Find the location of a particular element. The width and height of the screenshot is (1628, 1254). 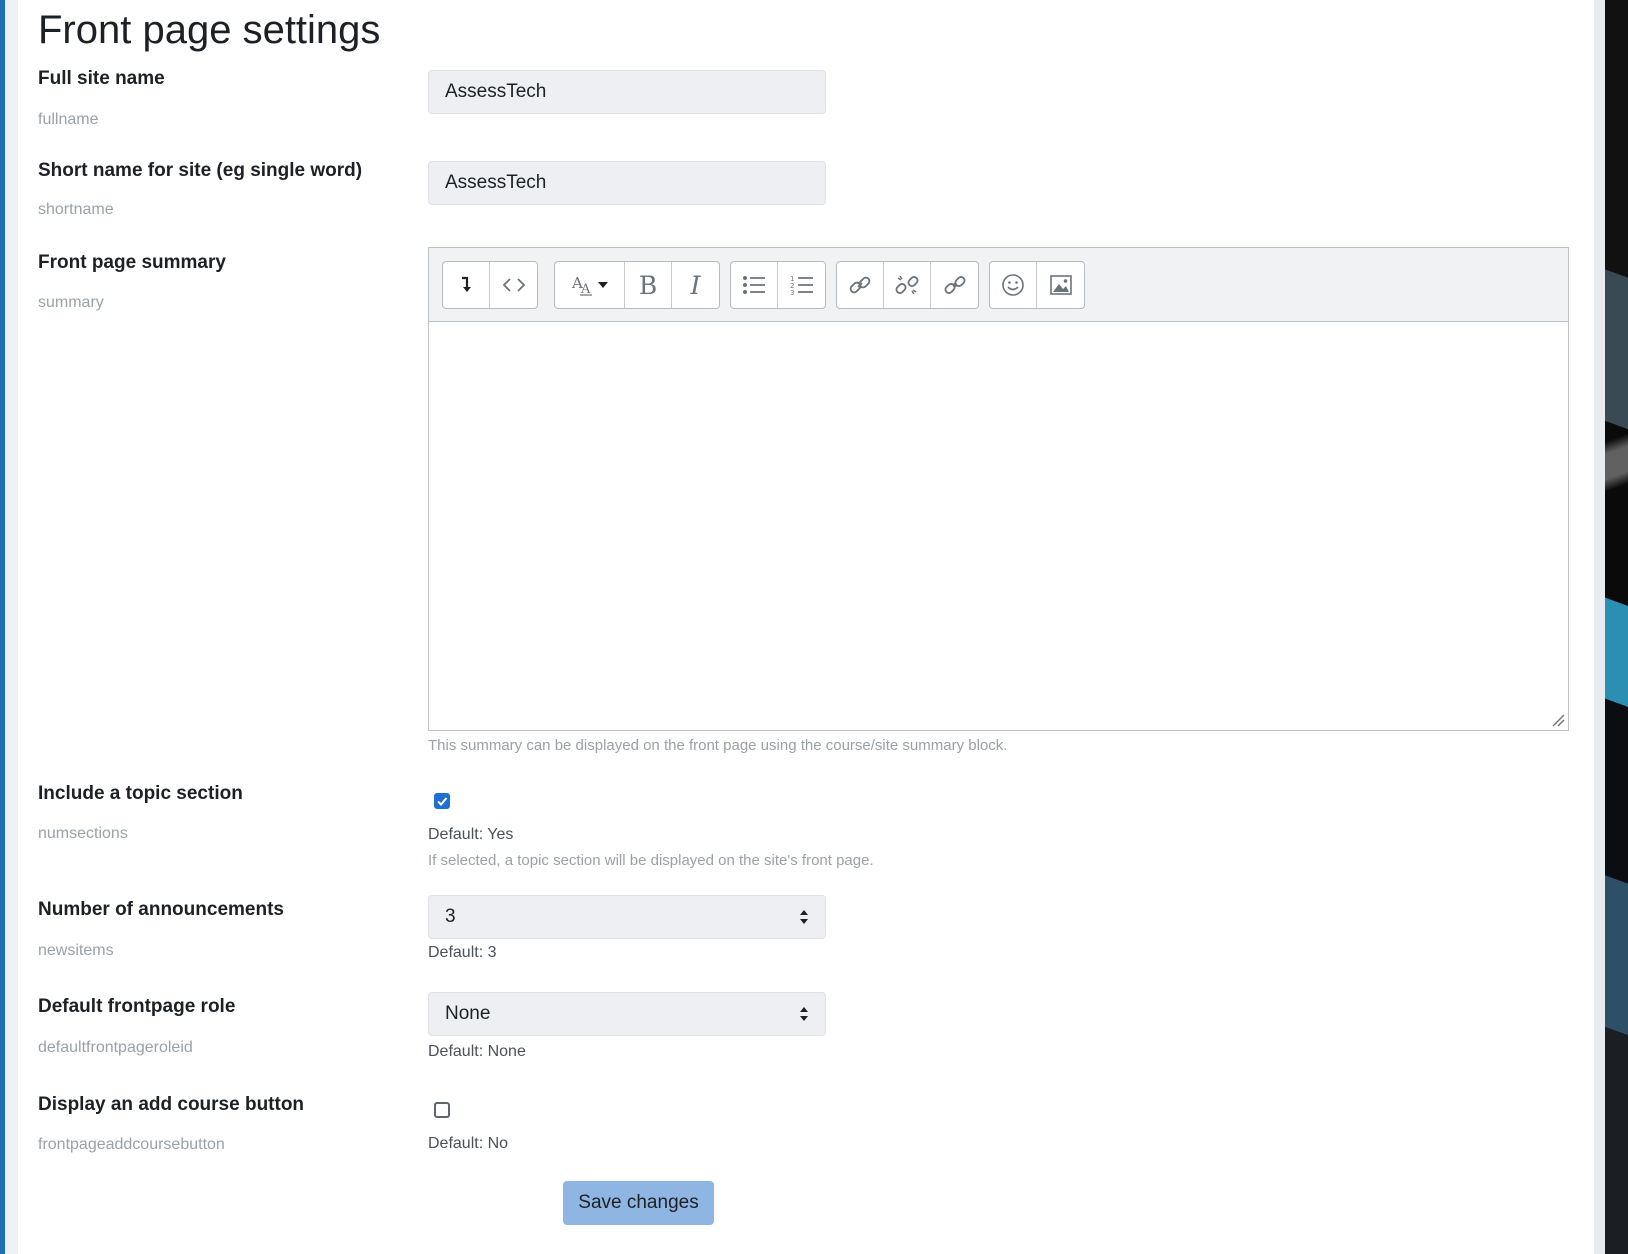

font-style-icon: AA is located at coordinates (590, 285).